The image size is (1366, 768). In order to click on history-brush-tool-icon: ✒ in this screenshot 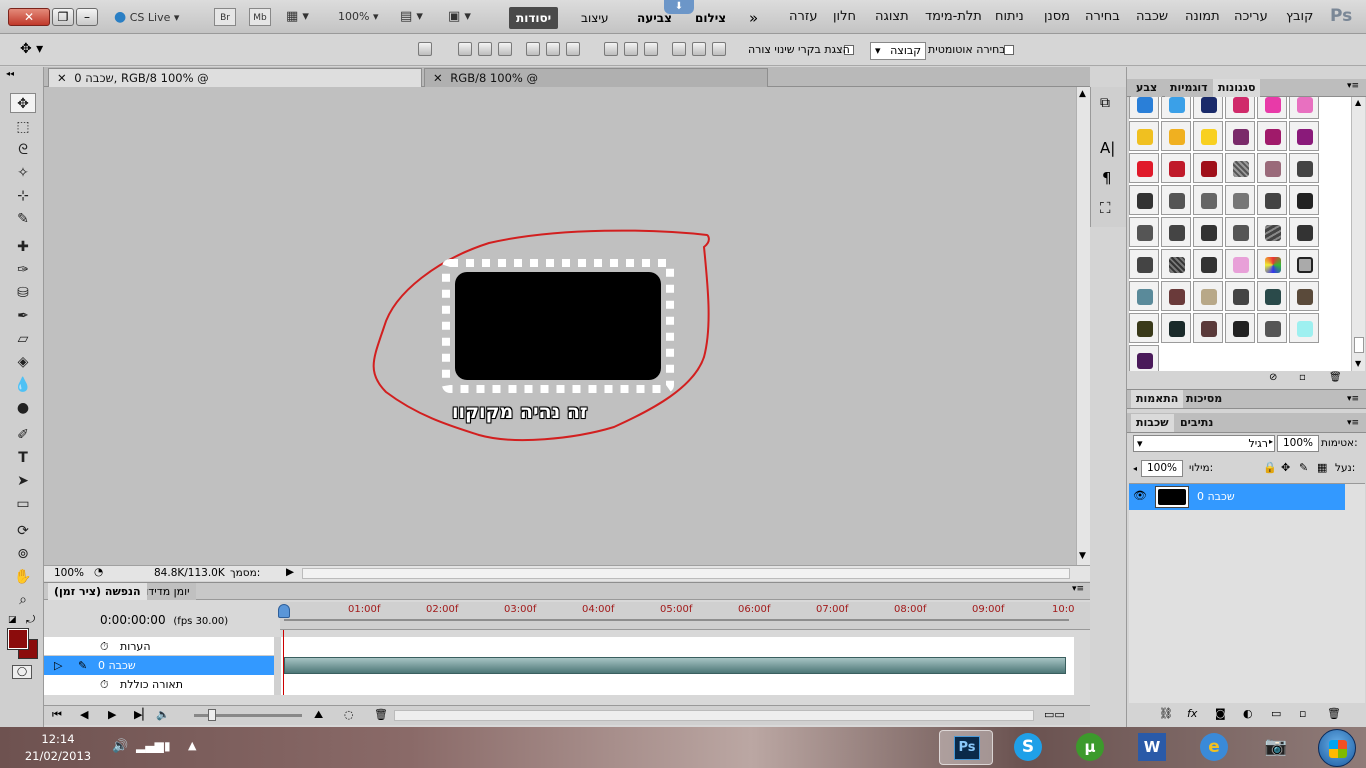, I will do `click(23, 316)`.